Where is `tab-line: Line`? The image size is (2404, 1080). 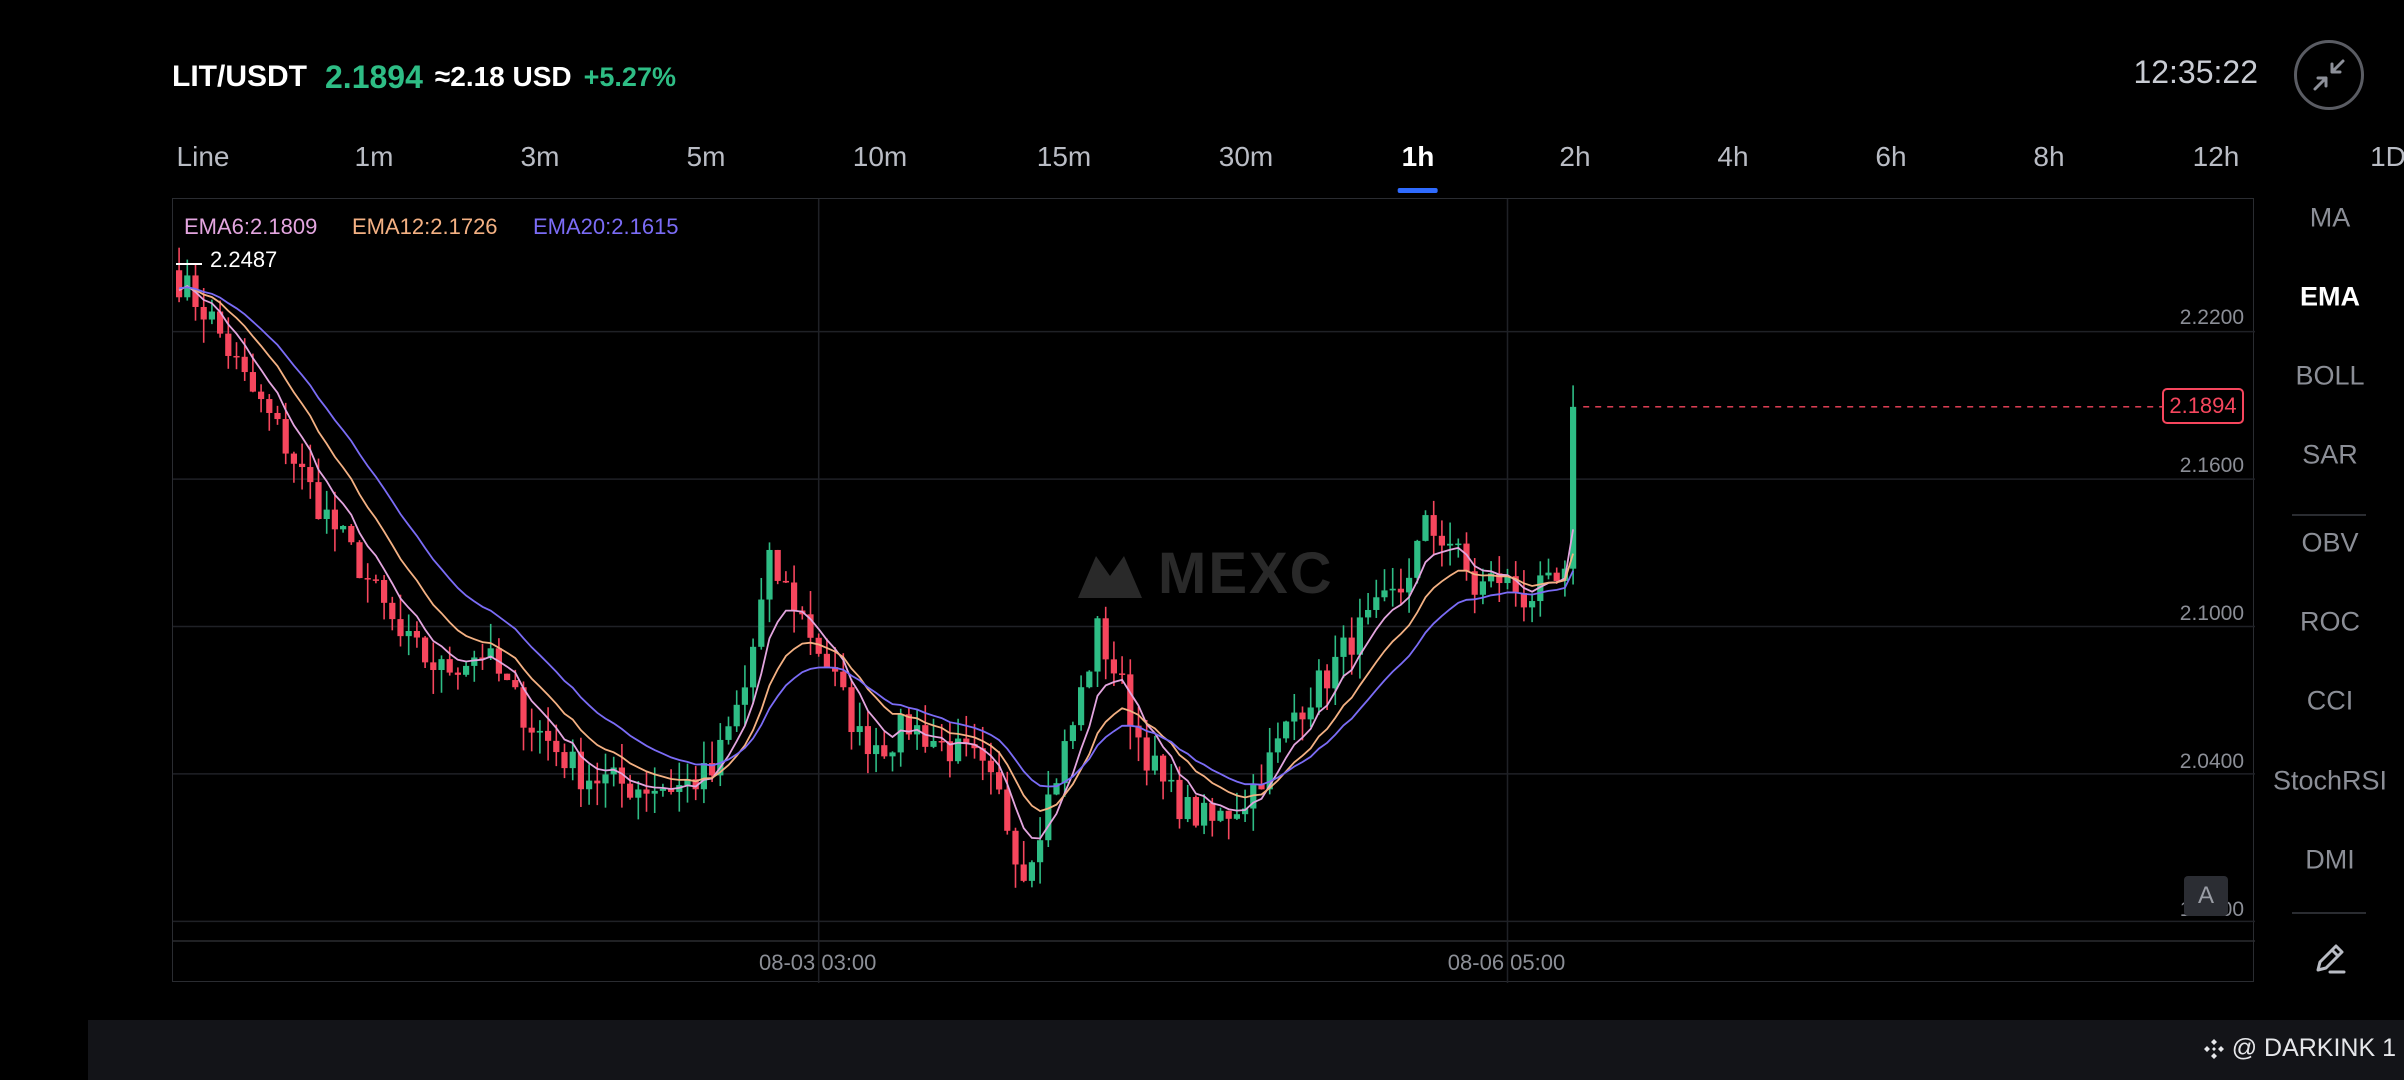
tab-line: Line is located at coordinates (203, 165).